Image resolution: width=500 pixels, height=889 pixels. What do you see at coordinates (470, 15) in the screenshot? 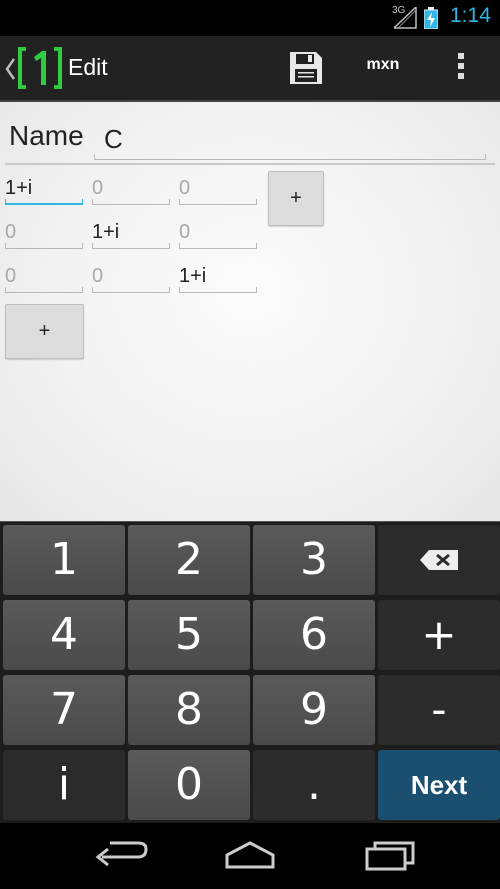
I see `clock: 1:14` at bounding box center [470, 15].